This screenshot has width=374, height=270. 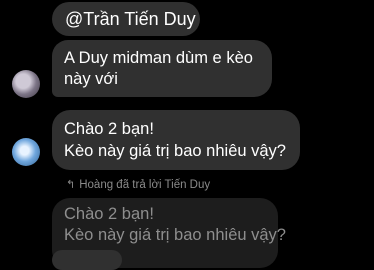 I want to click on message-text-line: Chào 2 bạn!, so click(x=109, y=129).